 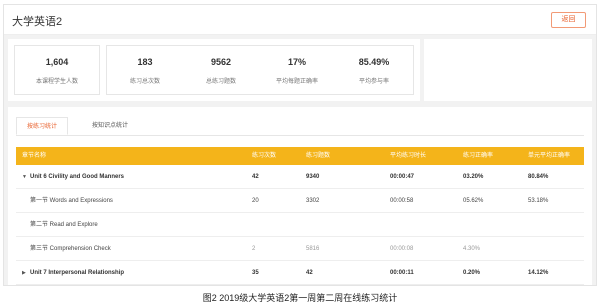 What do you see at coordinates (296, 62) in the screenshot?
I see `stat-value: 17%` at bounding box center [296, 62].